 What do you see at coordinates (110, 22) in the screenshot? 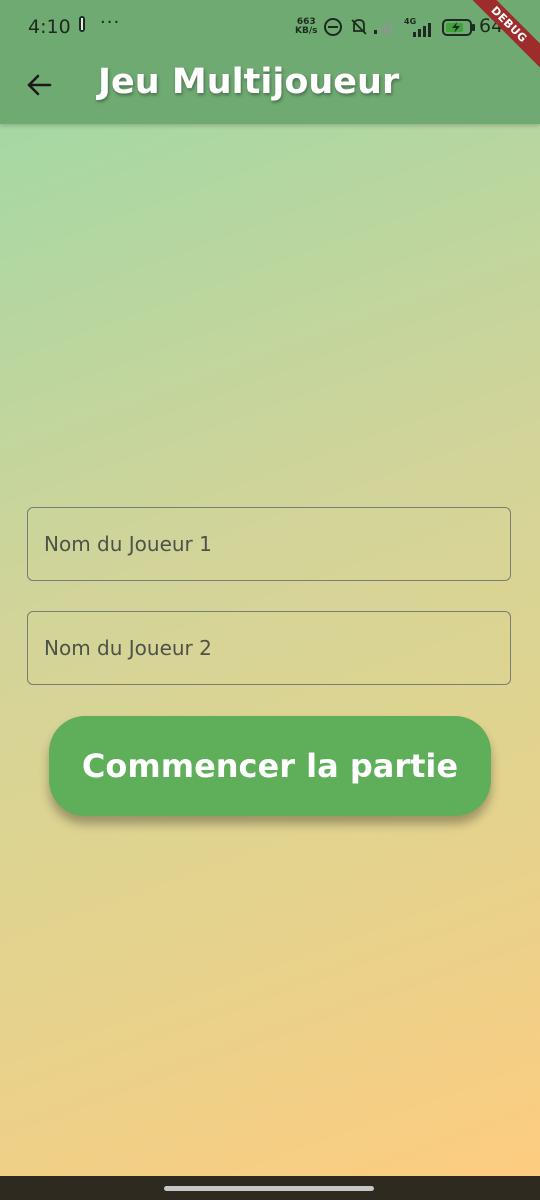
I see `more-notifications-icon: ···` at bounding box center [110, 22].